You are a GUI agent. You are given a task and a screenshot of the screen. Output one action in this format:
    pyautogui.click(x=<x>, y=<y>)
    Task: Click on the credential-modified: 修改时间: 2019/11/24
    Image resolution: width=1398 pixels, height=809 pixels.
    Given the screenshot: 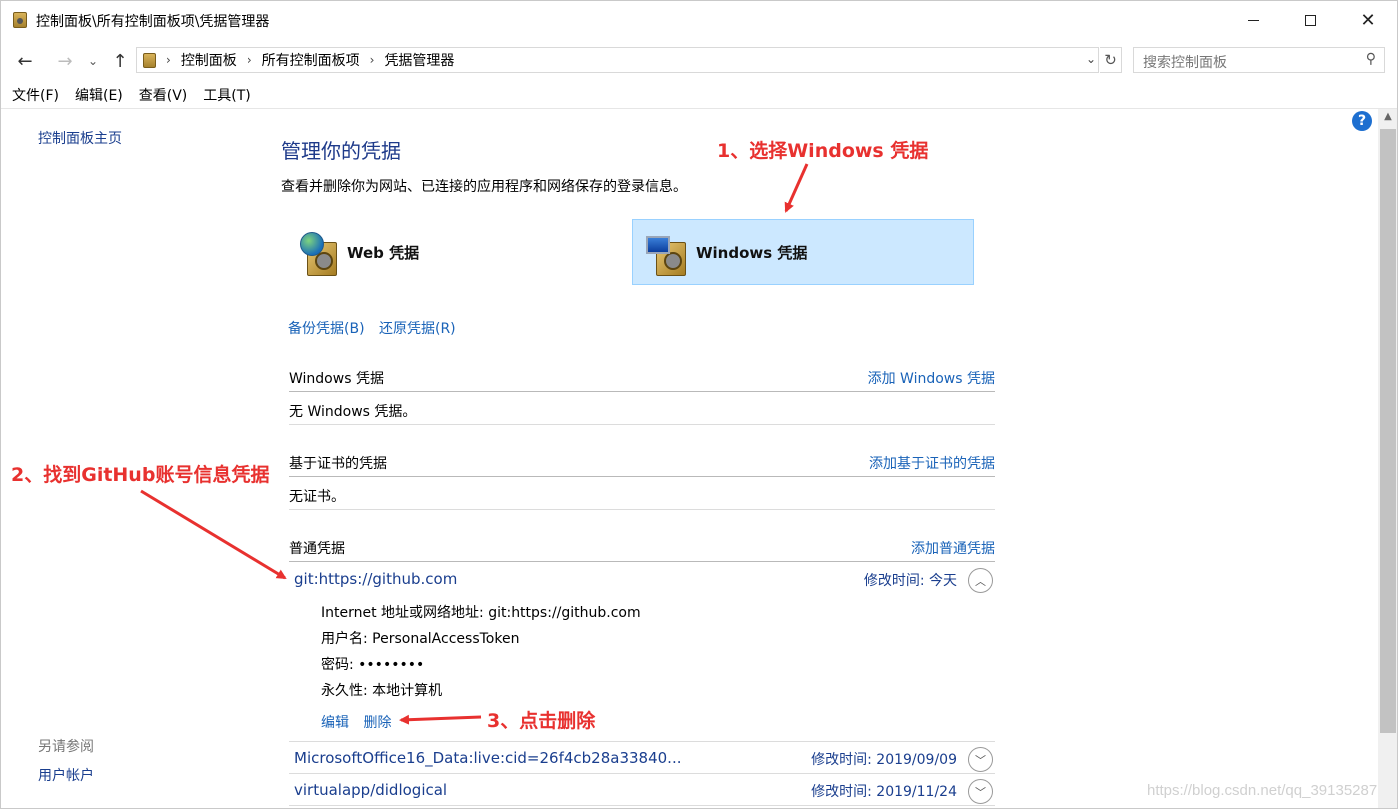 What is the action you would take?
    pyautogui.click(x=884, y=792)
    